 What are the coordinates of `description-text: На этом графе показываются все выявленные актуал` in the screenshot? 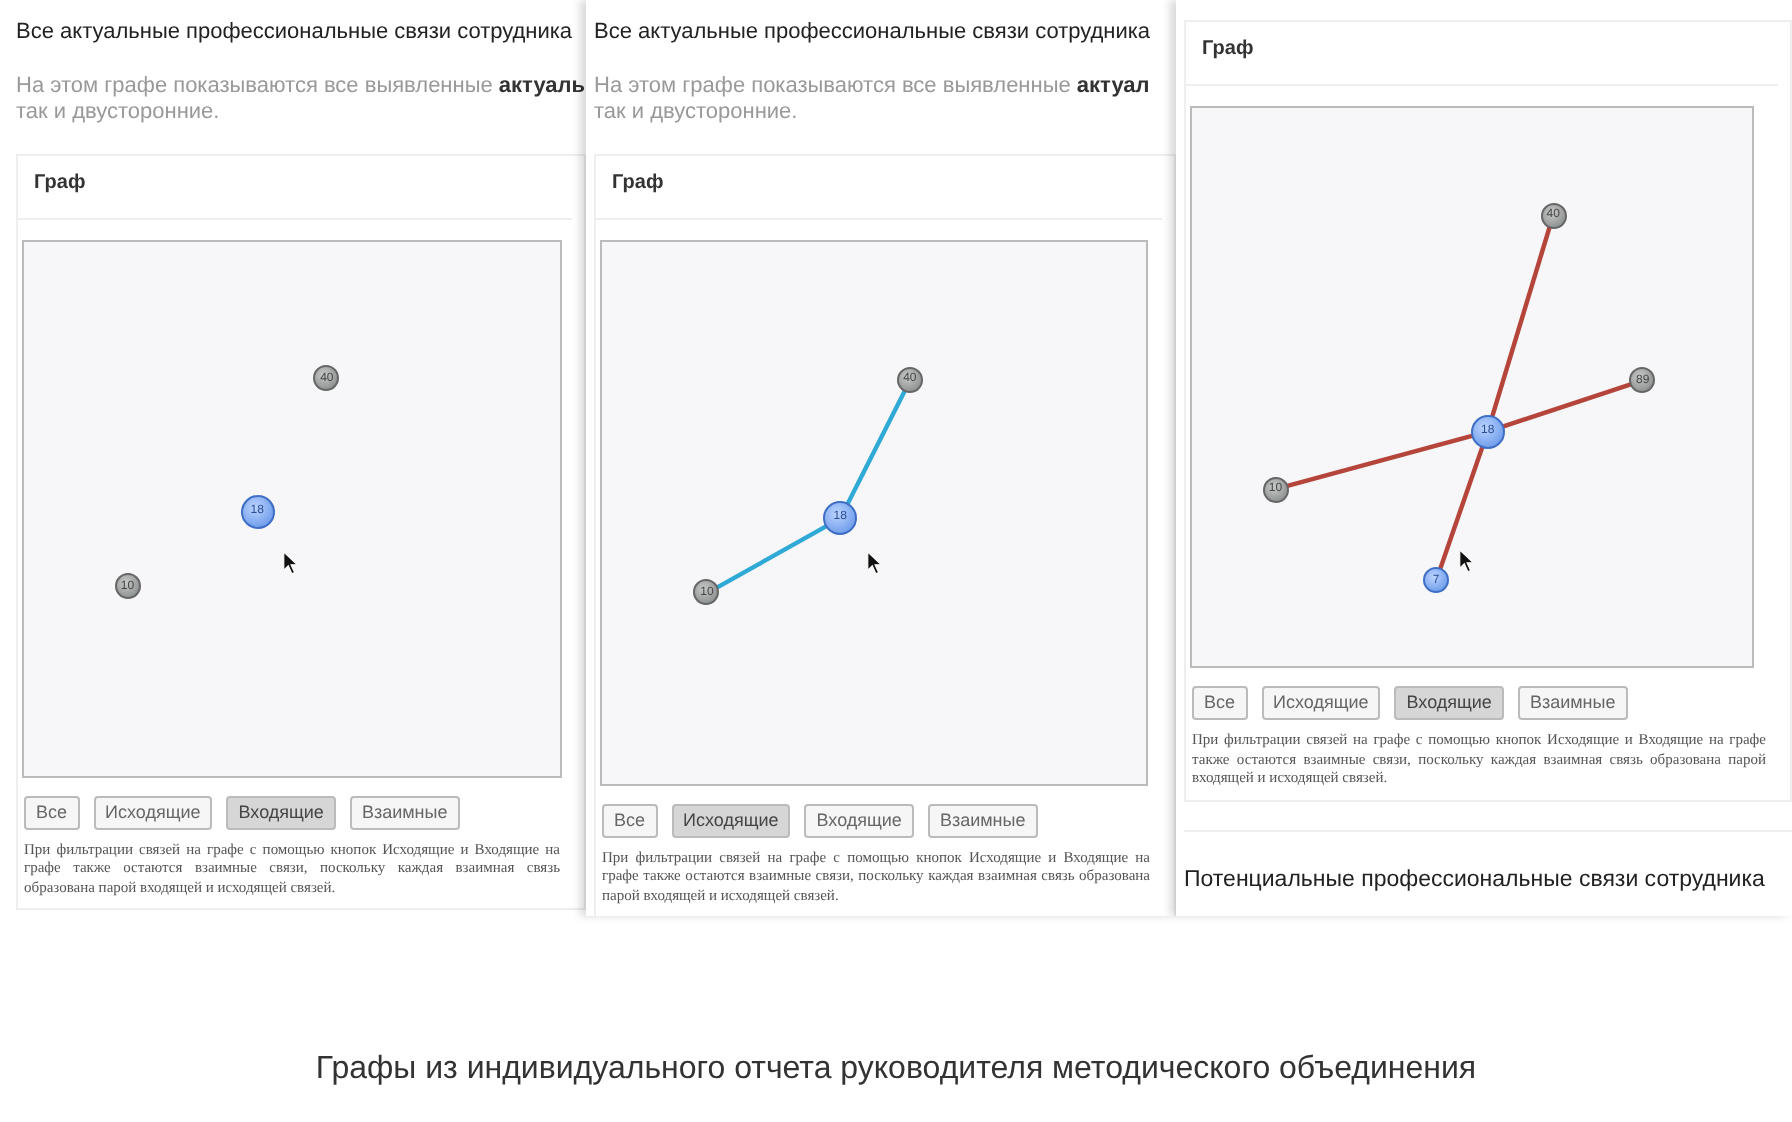 It's located at (873, 86).